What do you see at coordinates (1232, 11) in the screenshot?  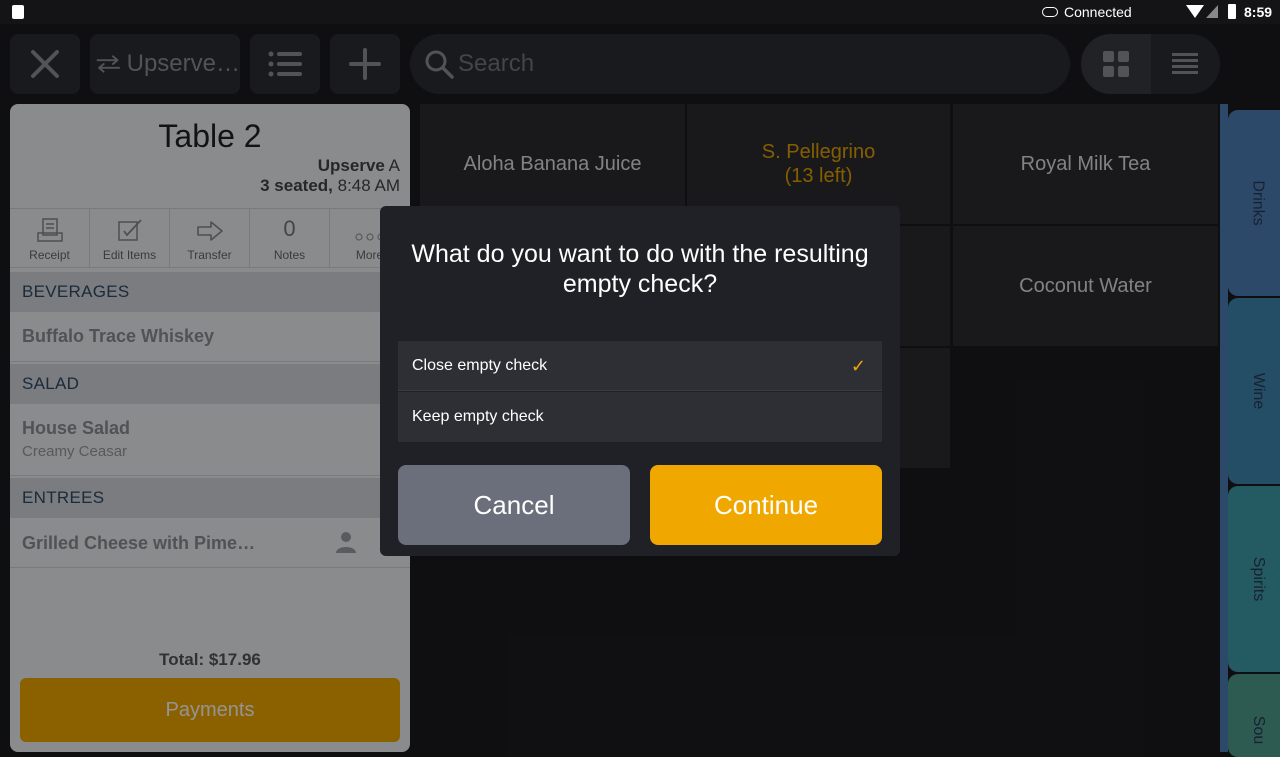 I see `battery-icon` at bounding box center [1232, 11].